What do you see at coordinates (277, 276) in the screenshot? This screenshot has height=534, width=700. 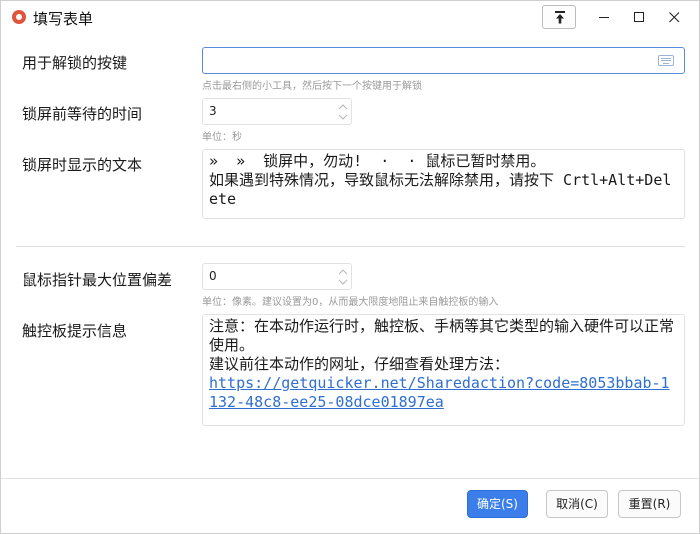 I see `max-offset-stepper: 0` at bounding box center [277, 276].